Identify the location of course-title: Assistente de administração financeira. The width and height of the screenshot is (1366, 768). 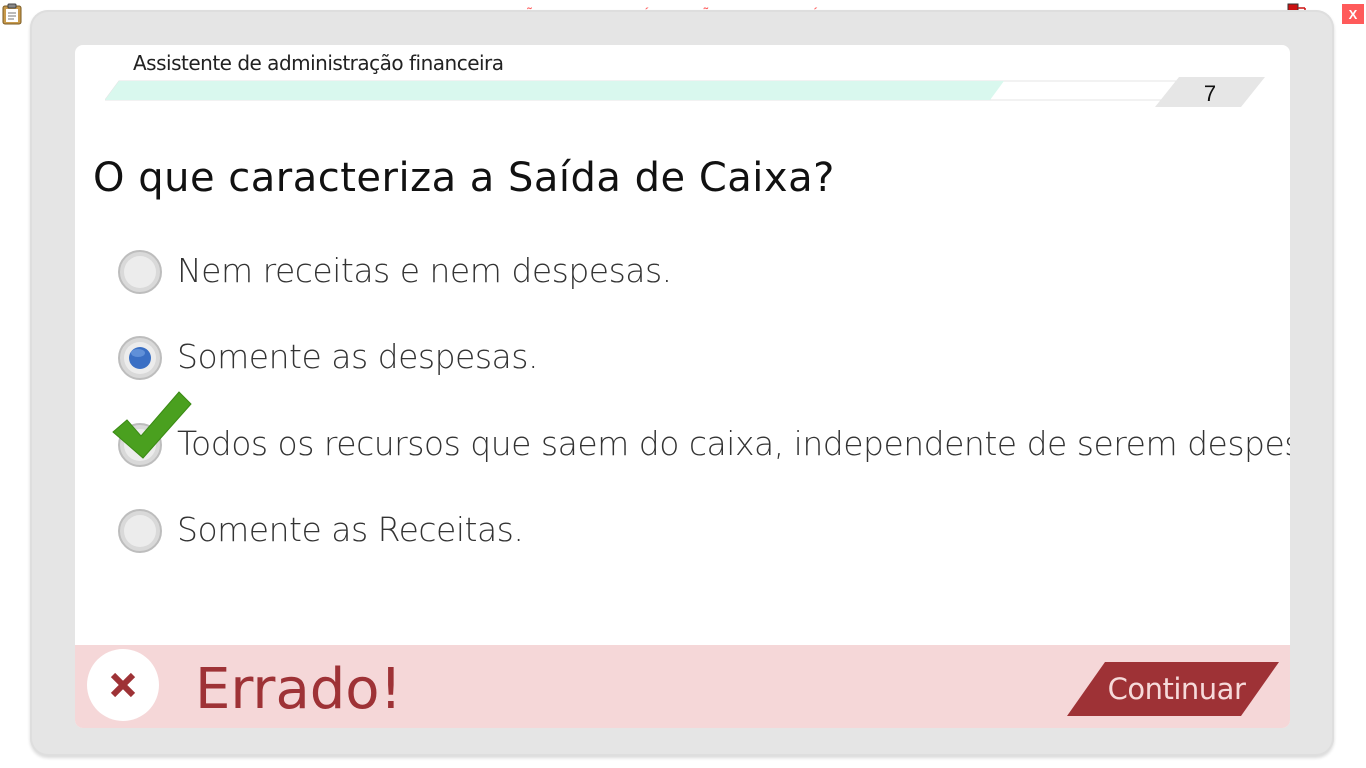
(318, 63).